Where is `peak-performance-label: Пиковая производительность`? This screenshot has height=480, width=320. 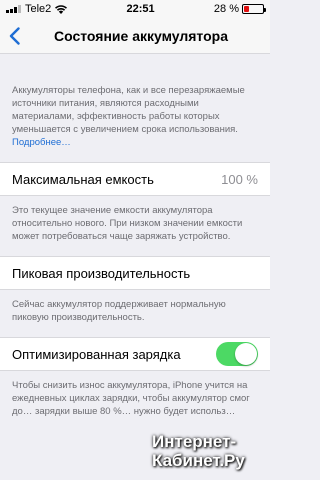 peak-performance-label: Пиковая производительность is located at coordinates (101, 273).